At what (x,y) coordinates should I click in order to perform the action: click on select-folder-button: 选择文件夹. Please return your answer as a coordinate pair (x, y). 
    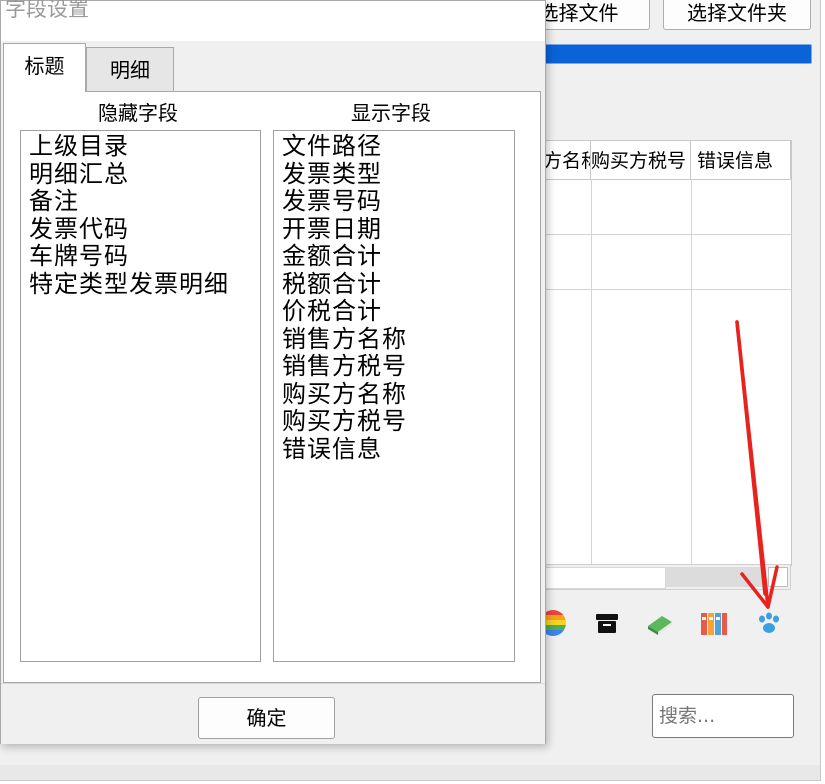
    Looking at the image, I should click on (737, 15).